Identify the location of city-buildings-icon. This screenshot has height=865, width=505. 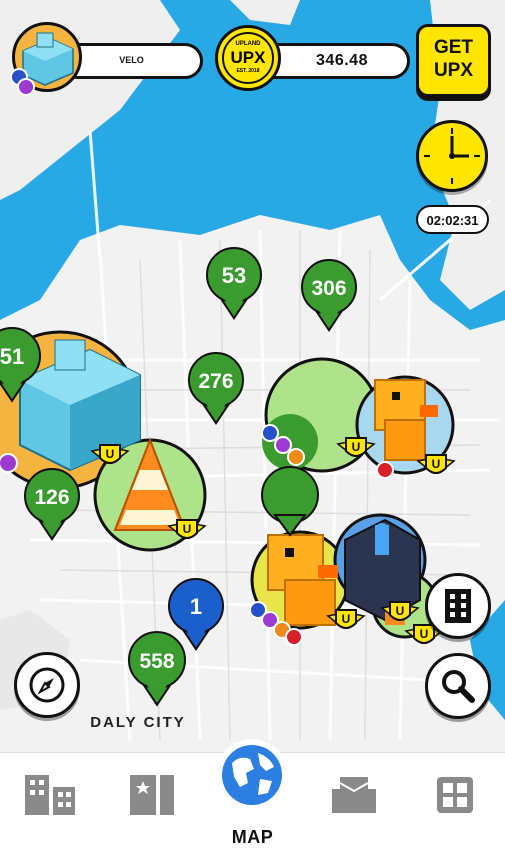
(49, 795).